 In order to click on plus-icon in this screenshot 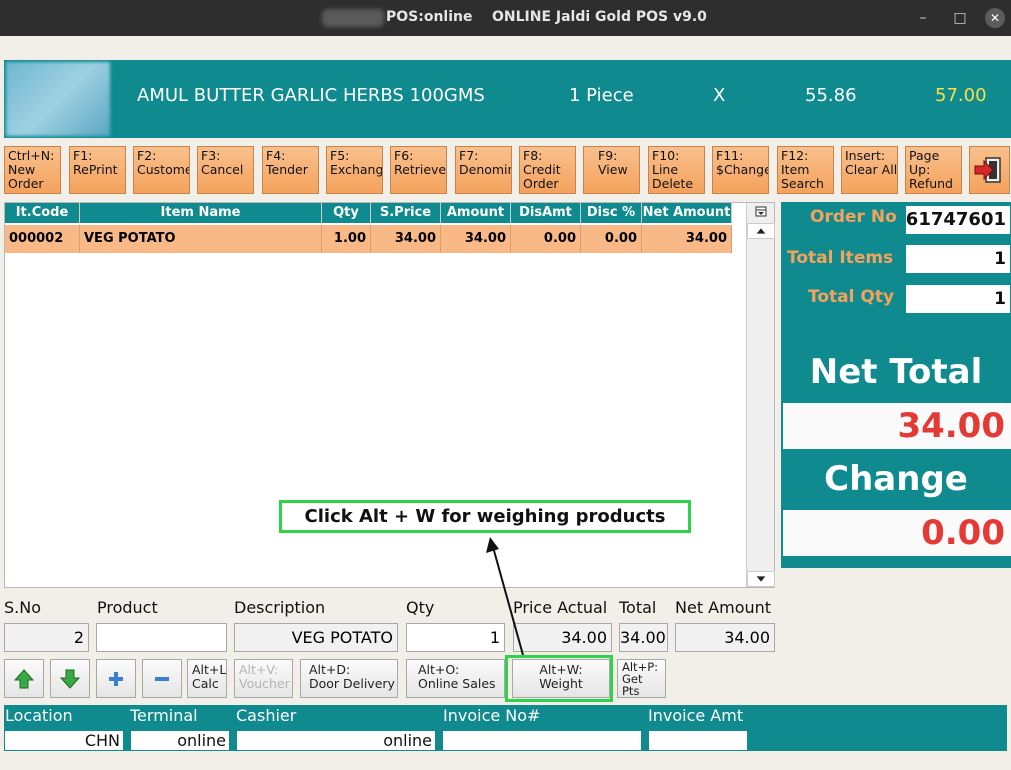, I will do `click(116, 679)`.